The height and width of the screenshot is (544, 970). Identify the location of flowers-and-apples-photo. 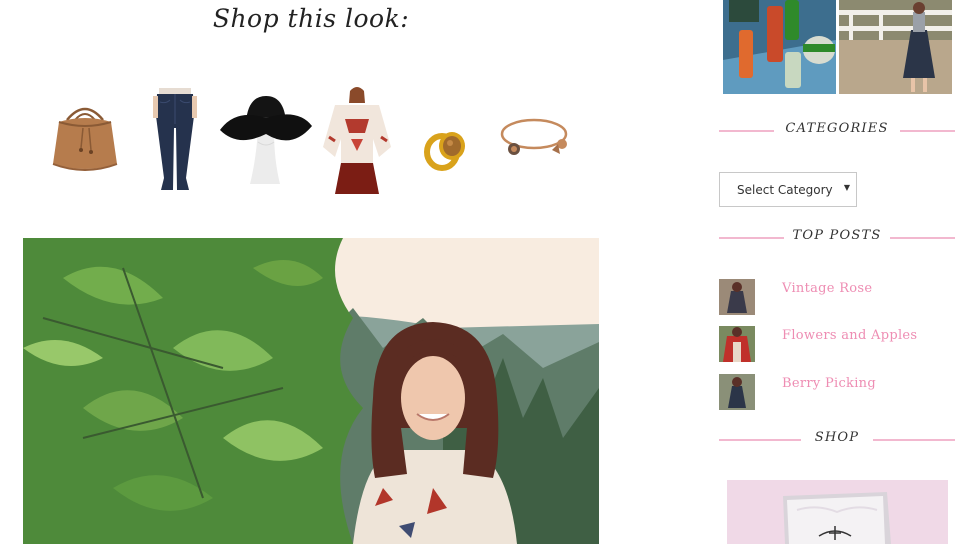
(737, 344).